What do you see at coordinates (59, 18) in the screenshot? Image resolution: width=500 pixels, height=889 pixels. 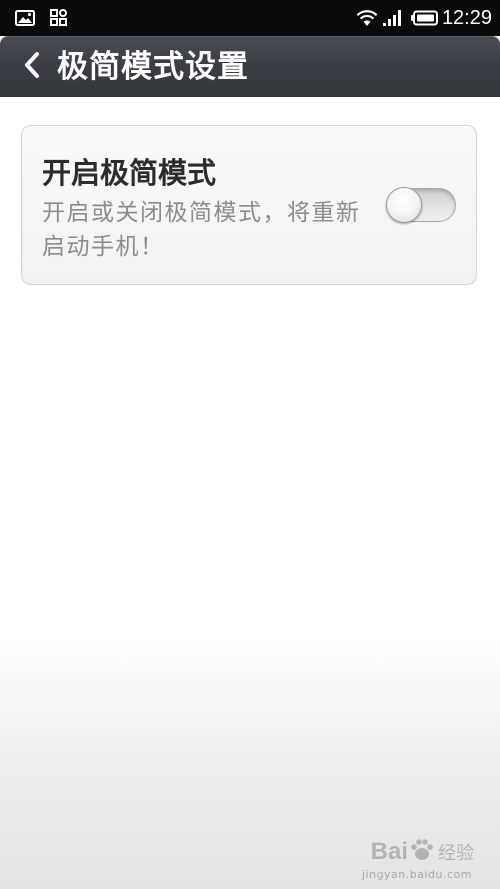 I see `apps-grid-icon` at bounding box center [59, 18].